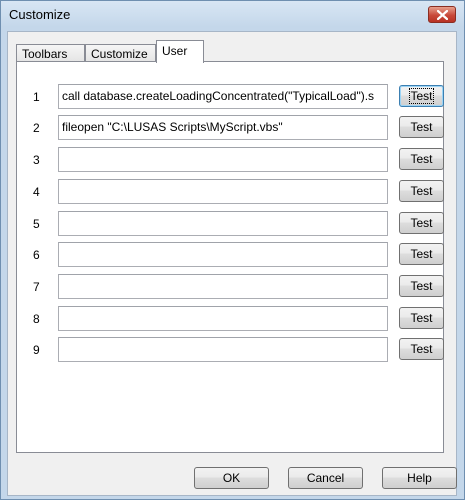  Describe the element at coordinates (36, 350) in the screenshot. I see `row-number: 9` at that location.